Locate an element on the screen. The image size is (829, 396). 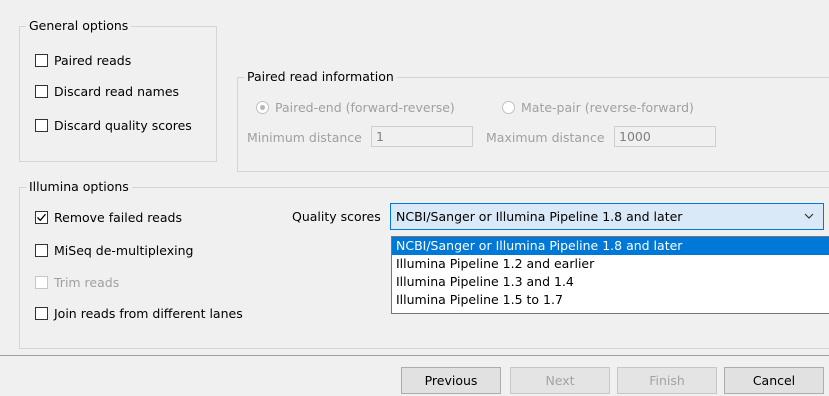
discard-read-names-box is located at coordinates (41, 91).